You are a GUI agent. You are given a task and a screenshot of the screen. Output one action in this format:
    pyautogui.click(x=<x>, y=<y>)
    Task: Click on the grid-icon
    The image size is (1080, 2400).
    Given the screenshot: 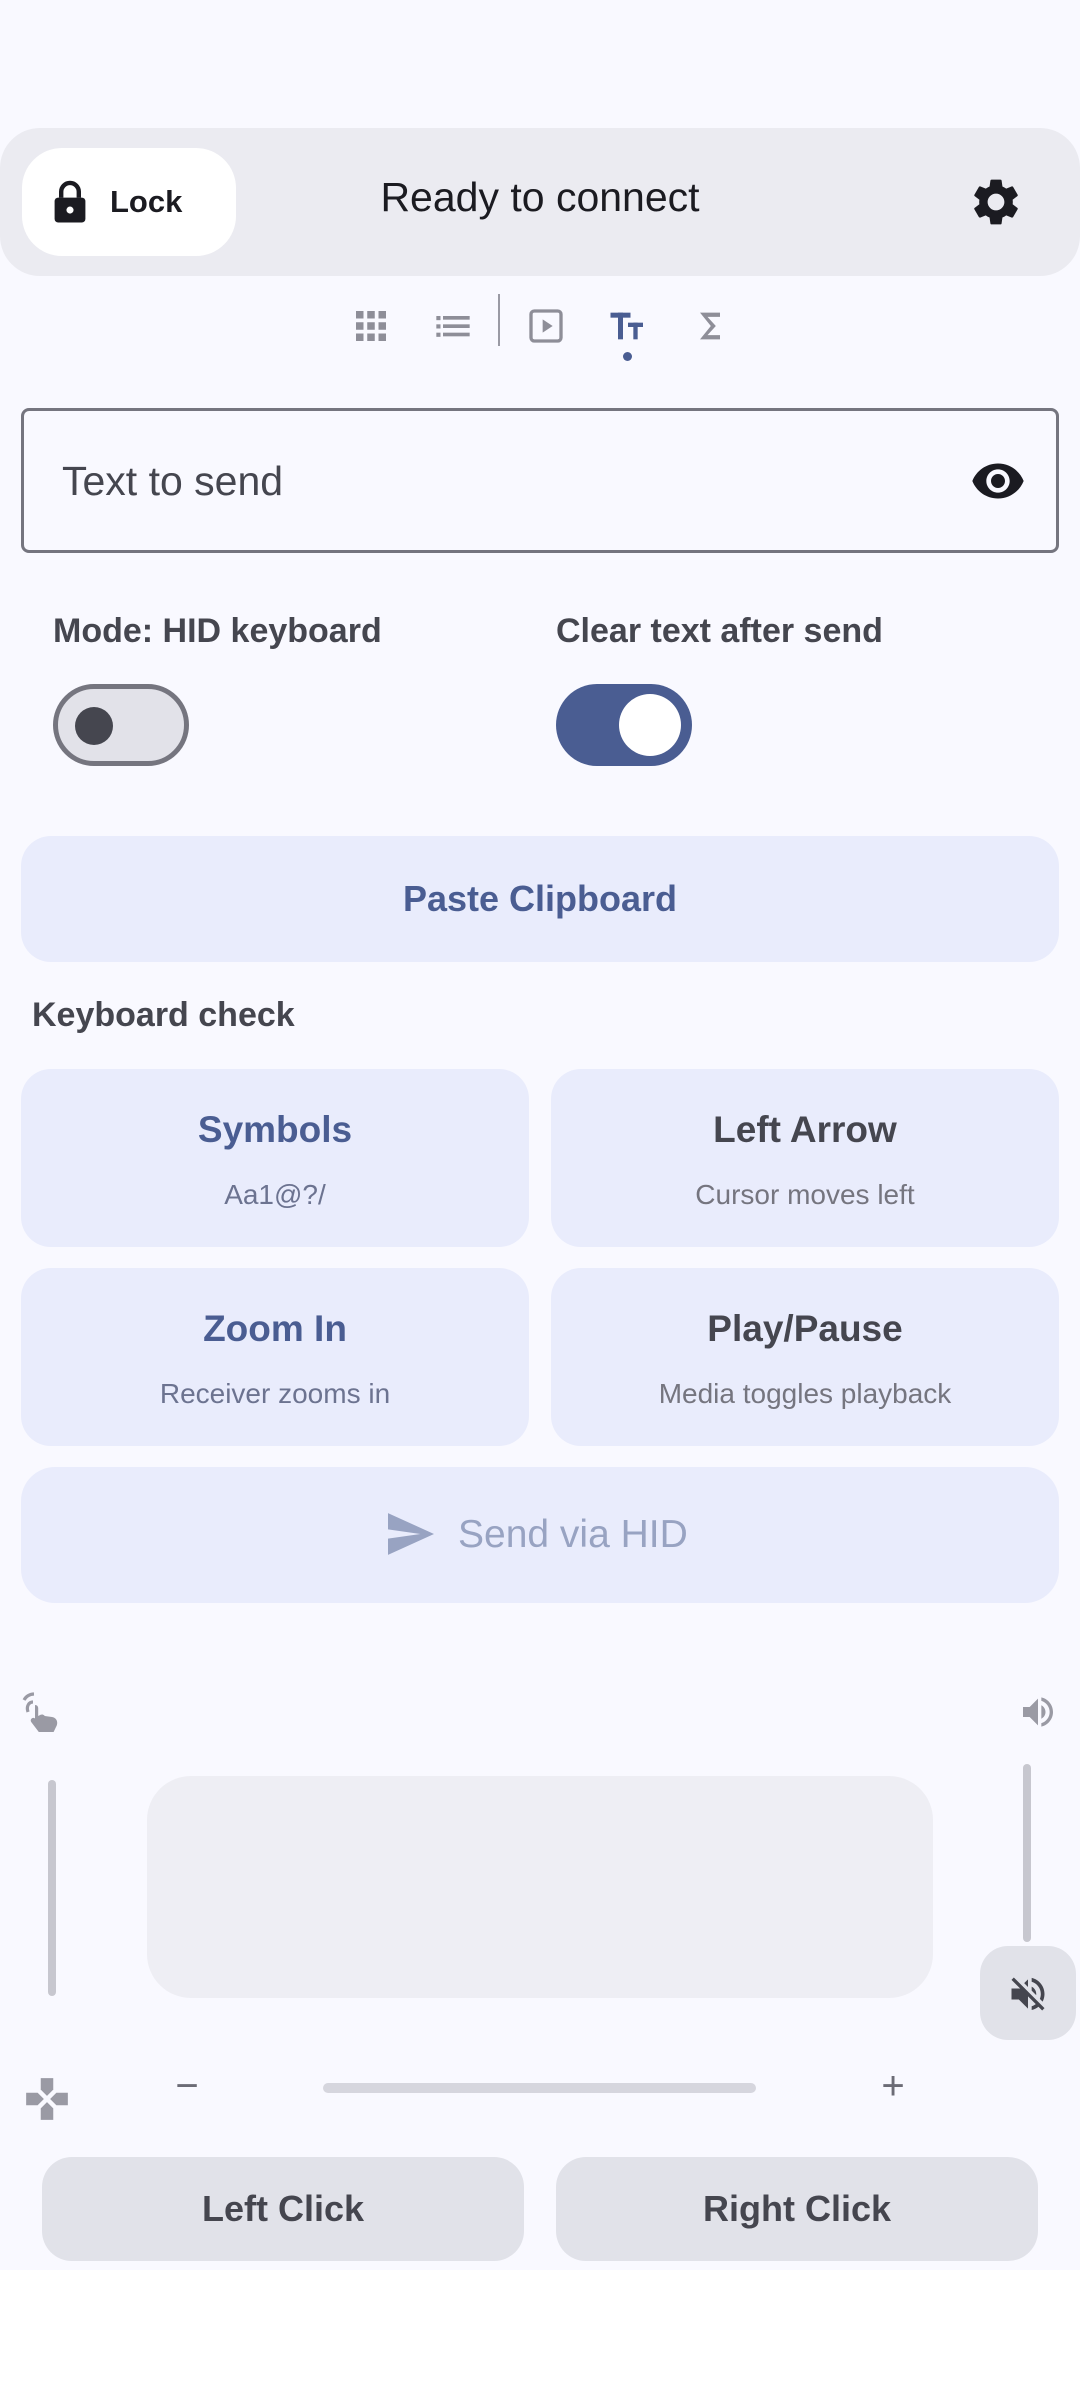 What is the action you would take?
    pyautogui.click(x=371, y=326)
    